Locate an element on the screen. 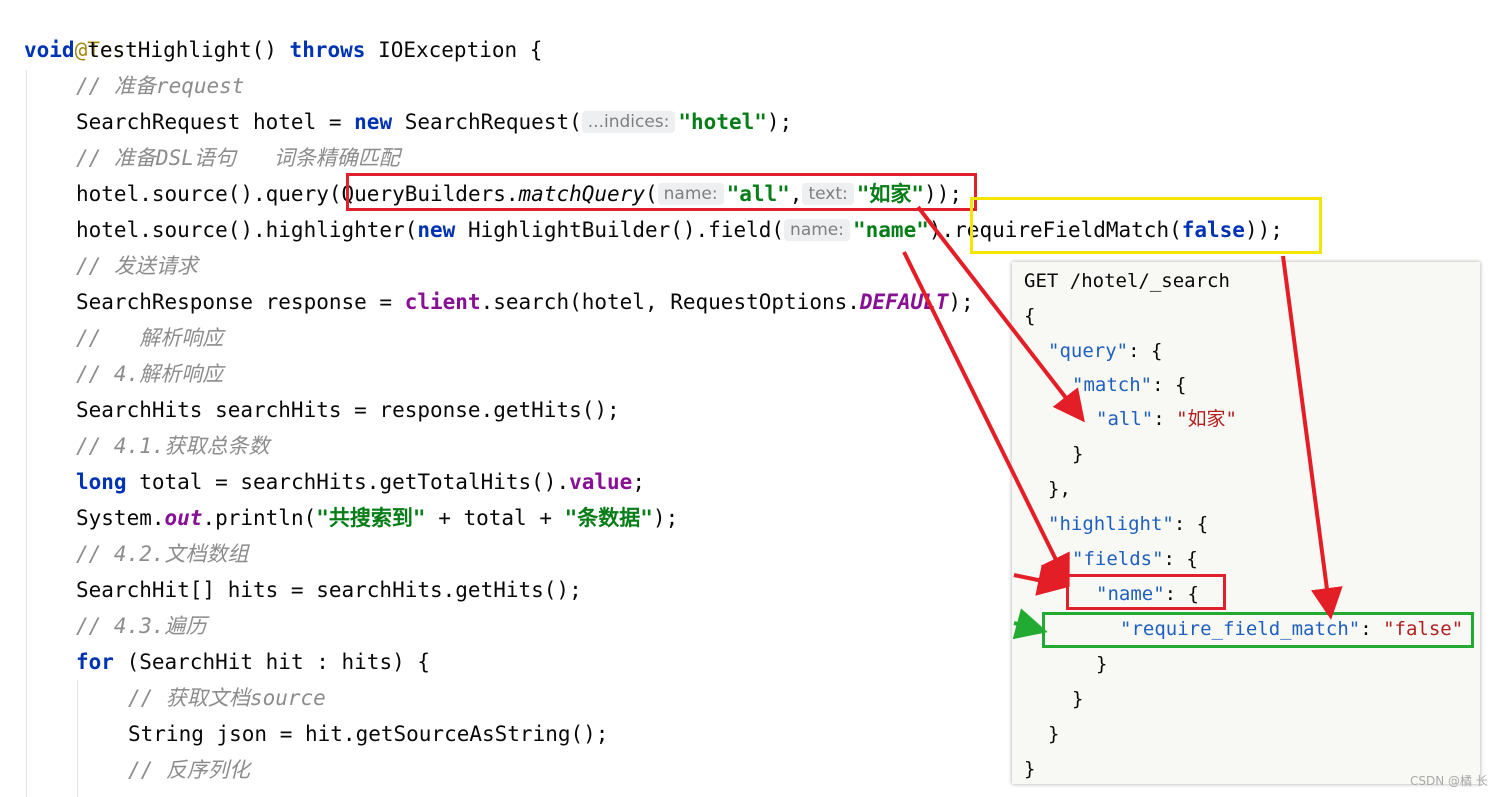 The height and width of the screenshot is (797, 1504). watermark: CSDN @橘 长 is located at coordinates (1449, 781).